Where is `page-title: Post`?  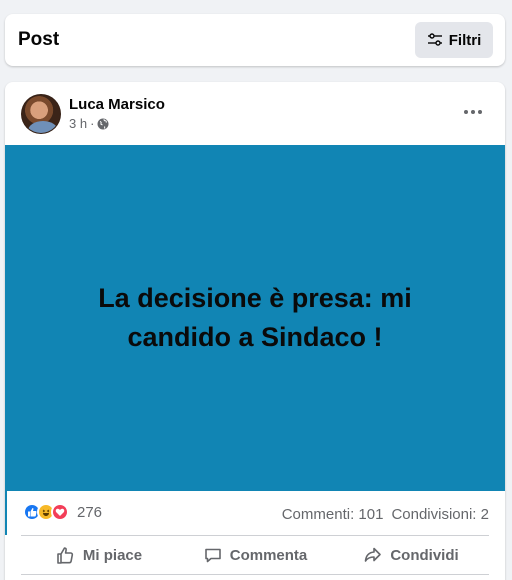
page-title: Post is located at coordinates (39, 39).